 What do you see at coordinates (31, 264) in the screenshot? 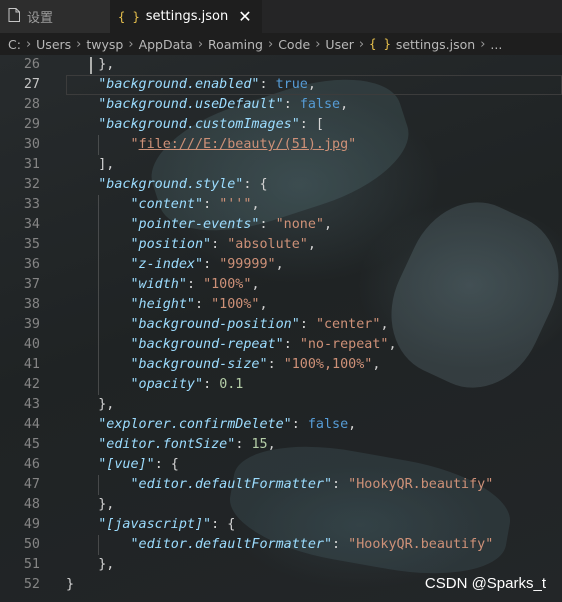
I see `line-number: 36` at bounding box center [31, 264].